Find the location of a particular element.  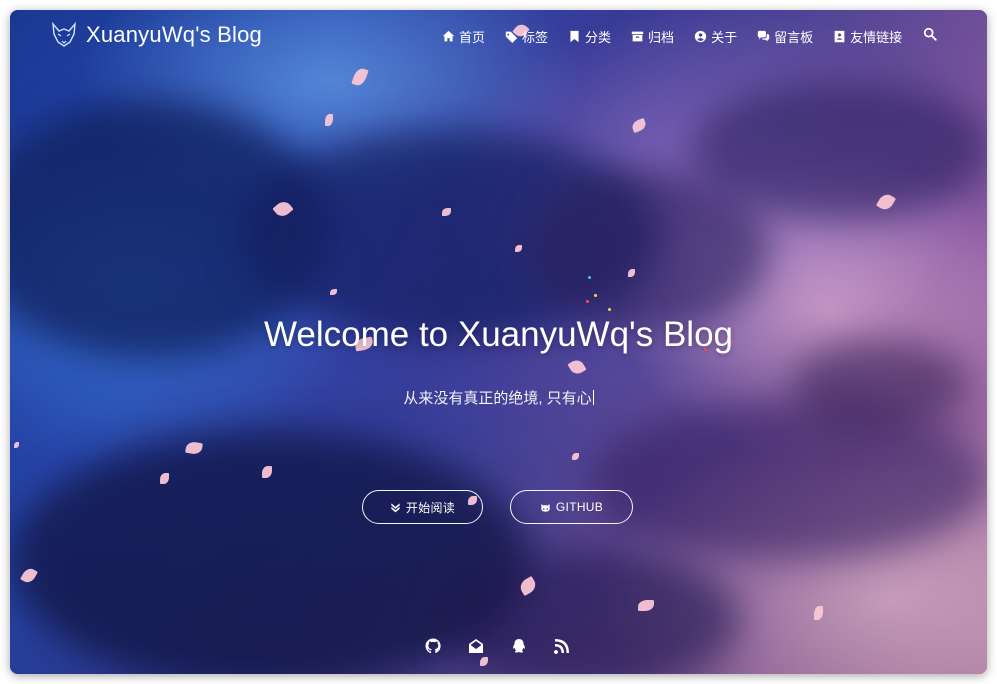

github-button: GITHUB is located at coordinates (571, 507).